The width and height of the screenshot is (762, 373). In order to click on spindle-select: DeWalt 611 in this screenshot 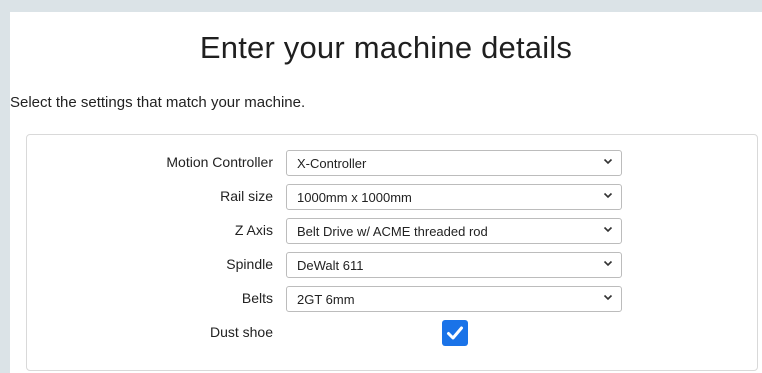, I will do `click(454, 265)`.